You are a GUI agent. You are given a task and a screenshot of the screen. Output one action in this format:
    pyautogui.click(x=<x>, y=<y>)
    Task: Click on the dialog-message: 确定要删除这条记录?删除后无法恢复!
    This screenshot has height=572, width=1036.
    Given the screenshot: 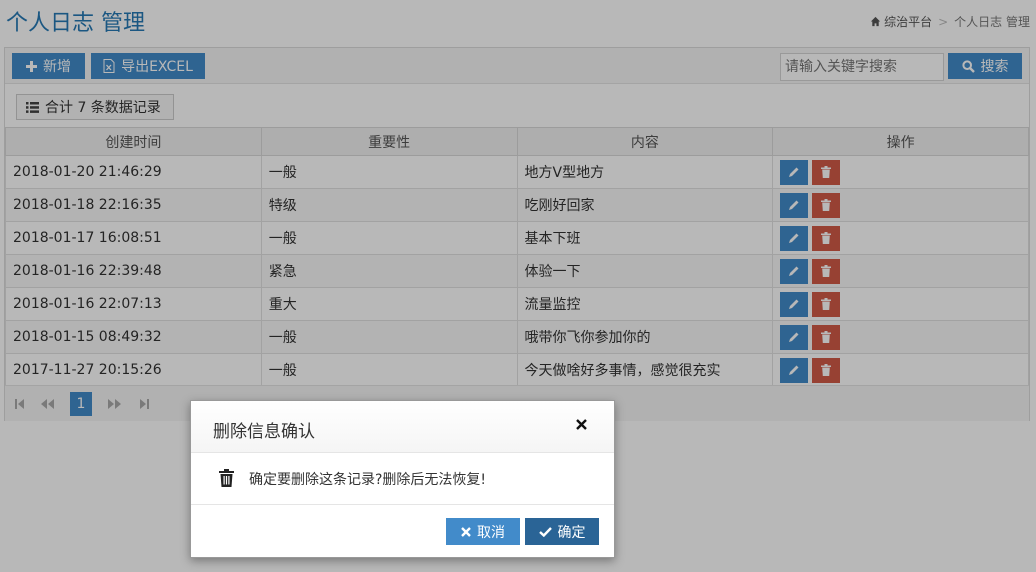 What is the action you would take?
    pyautogui.click(x=368, y=480)
    